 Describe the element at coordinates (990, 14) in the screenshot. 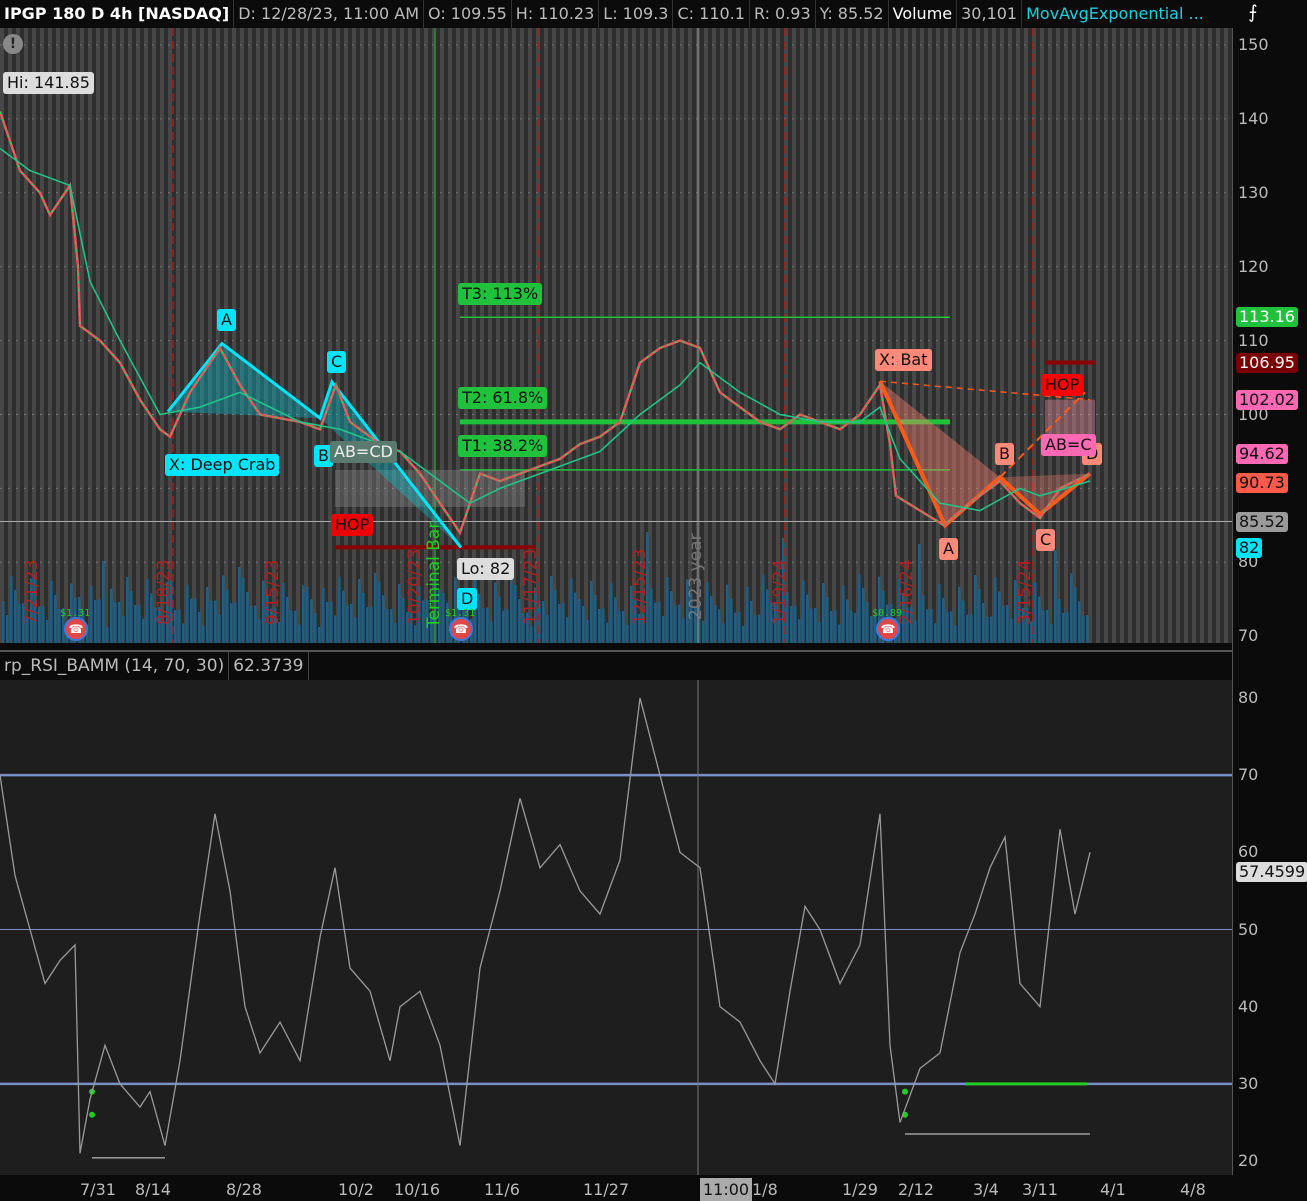

I see `volume-readout: 30,101` at that location.